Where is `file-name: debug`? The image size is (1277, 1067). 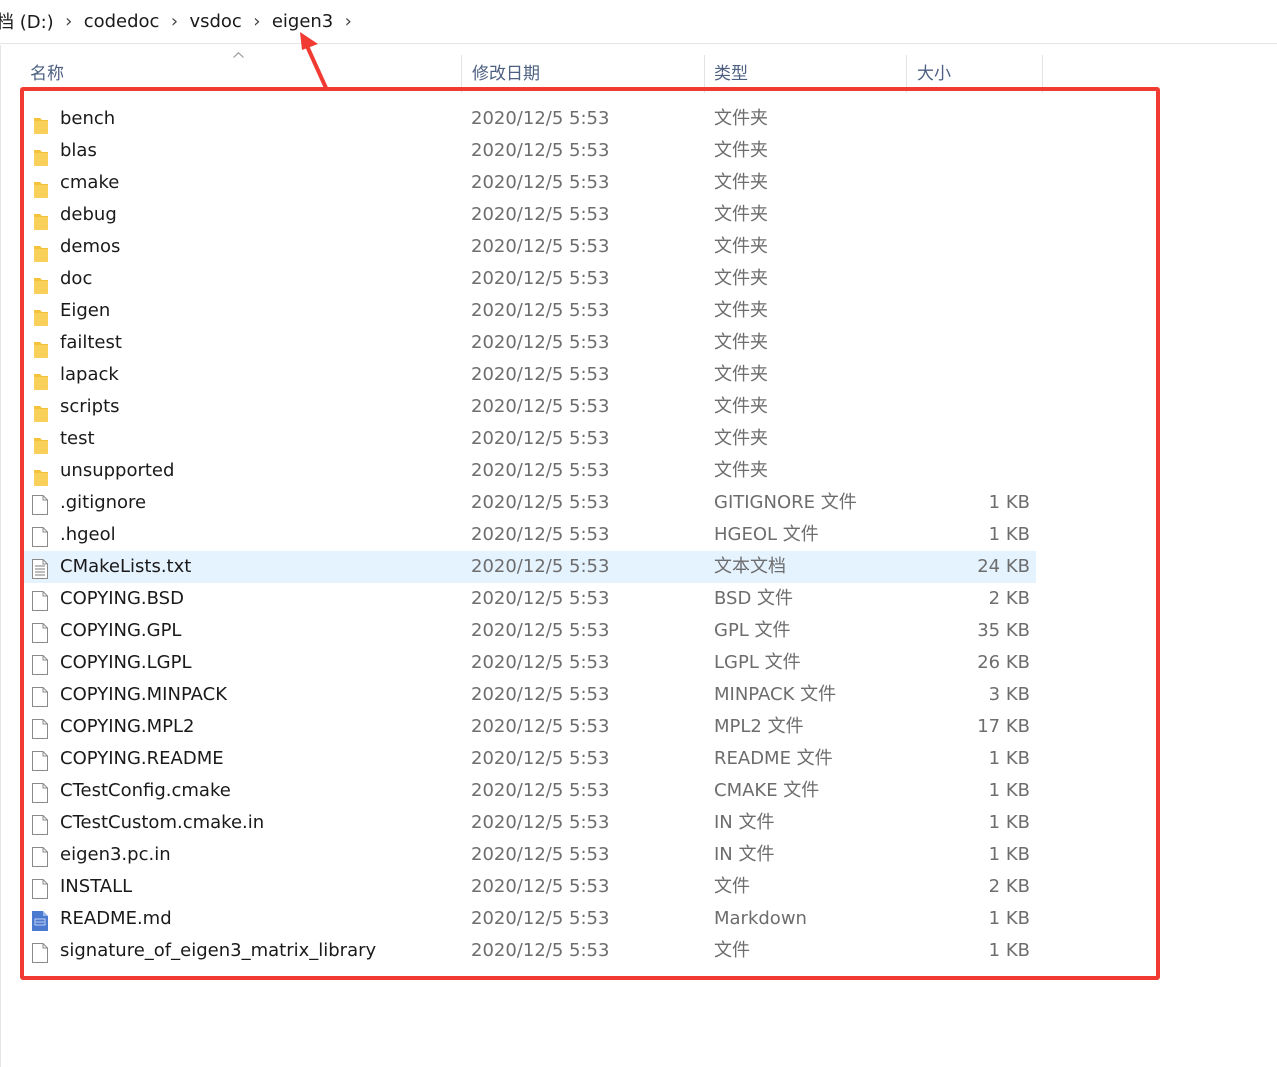
file-name: debug is located at coordinates (88, 214).